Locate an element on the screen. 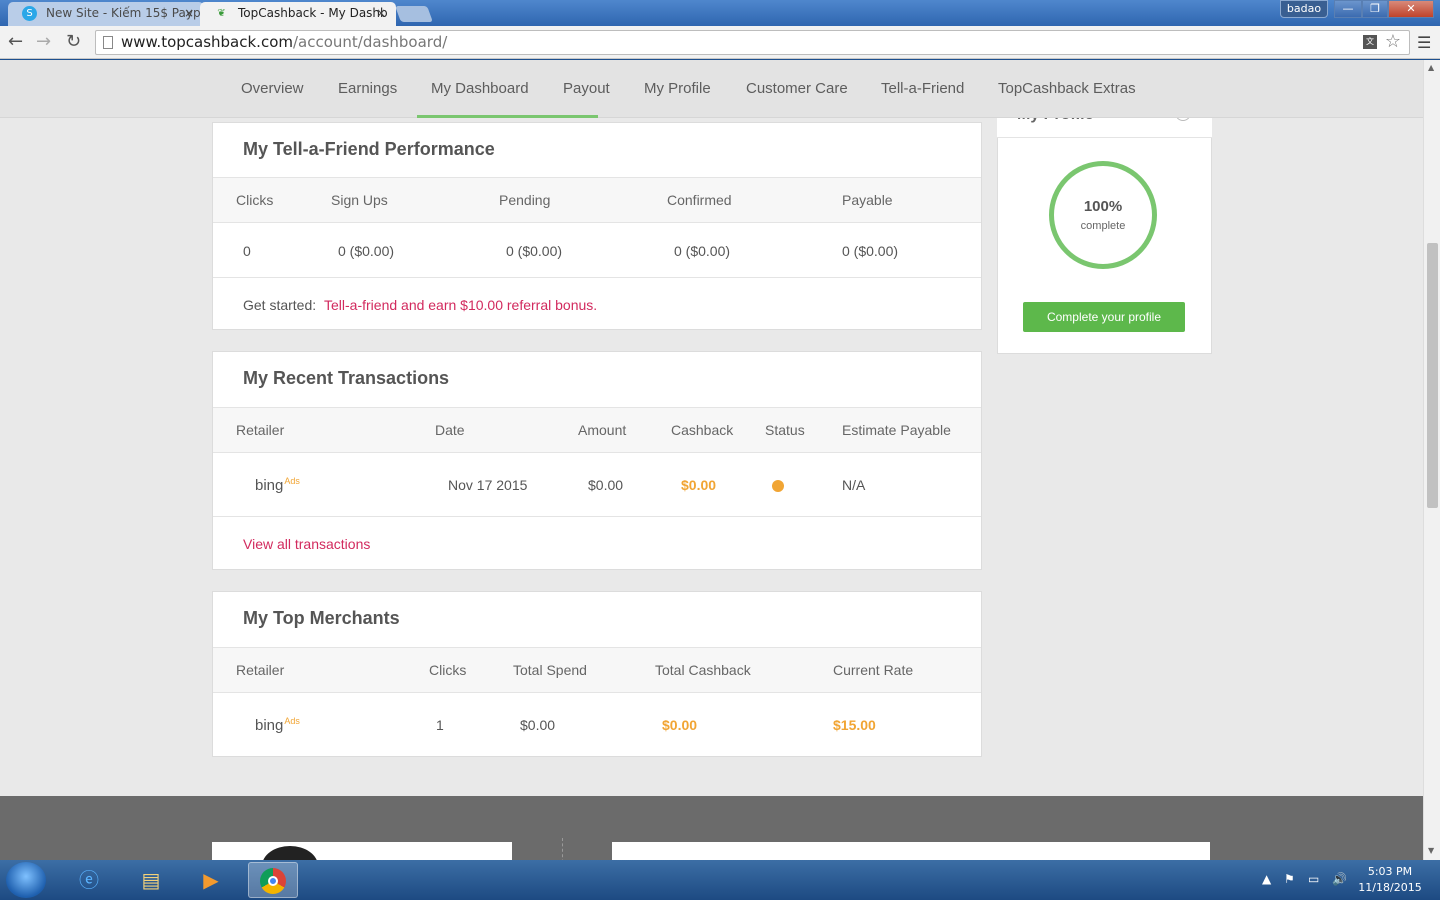 The height and width of the screenshot is (900, 1440). new-tab-button is located at coordinates (414, 14).